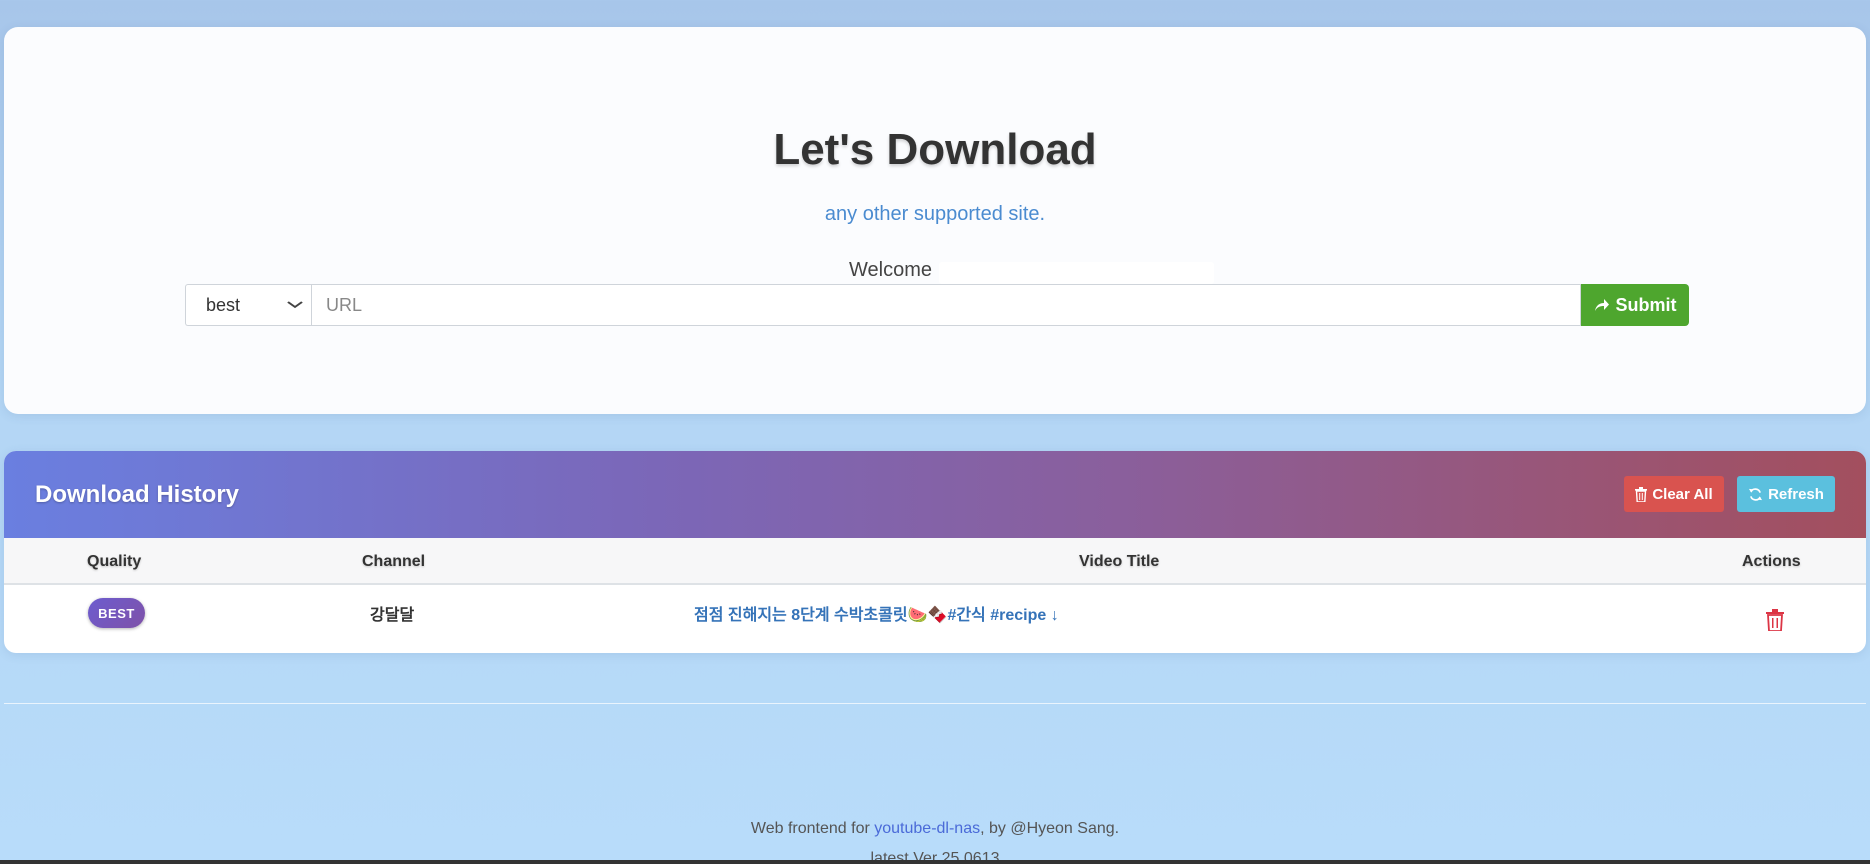 The width and height of the screenshot is (1870, 864). What do you see at coordinates (935, 862) in the screenshot?
I see `window-bottom-edge` at bounding box center [935, 862].